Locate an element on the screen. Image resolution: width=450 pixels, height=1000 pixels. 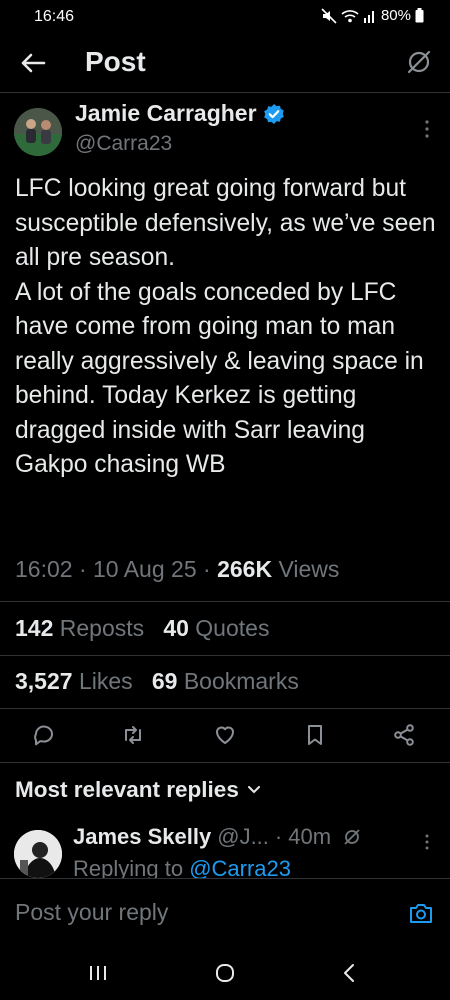
author-avatar is located at coordinates (38, 132).